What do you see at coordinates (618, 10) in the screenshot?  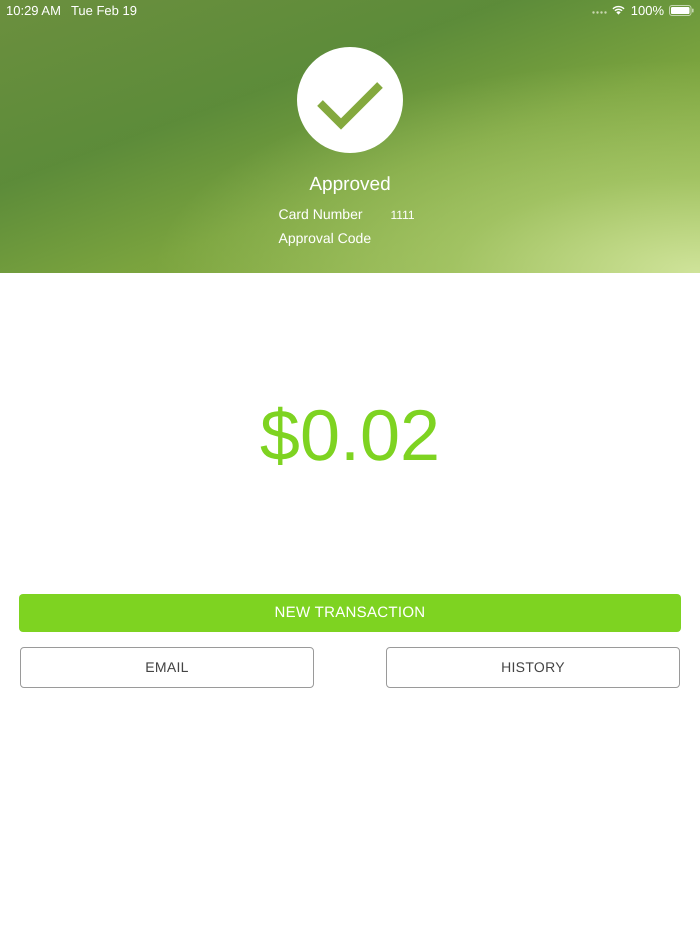 I see `wifi-icon` at bounding box center [618, 10].